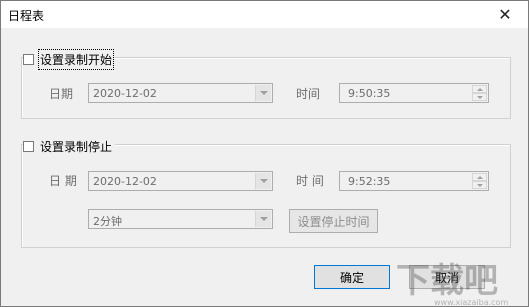 This screenshot has width=529, height=307. Describe the element at coordinates (471, 302) in the screenshot. I see `watermark-url: www.xiazaiba.com` at that location.